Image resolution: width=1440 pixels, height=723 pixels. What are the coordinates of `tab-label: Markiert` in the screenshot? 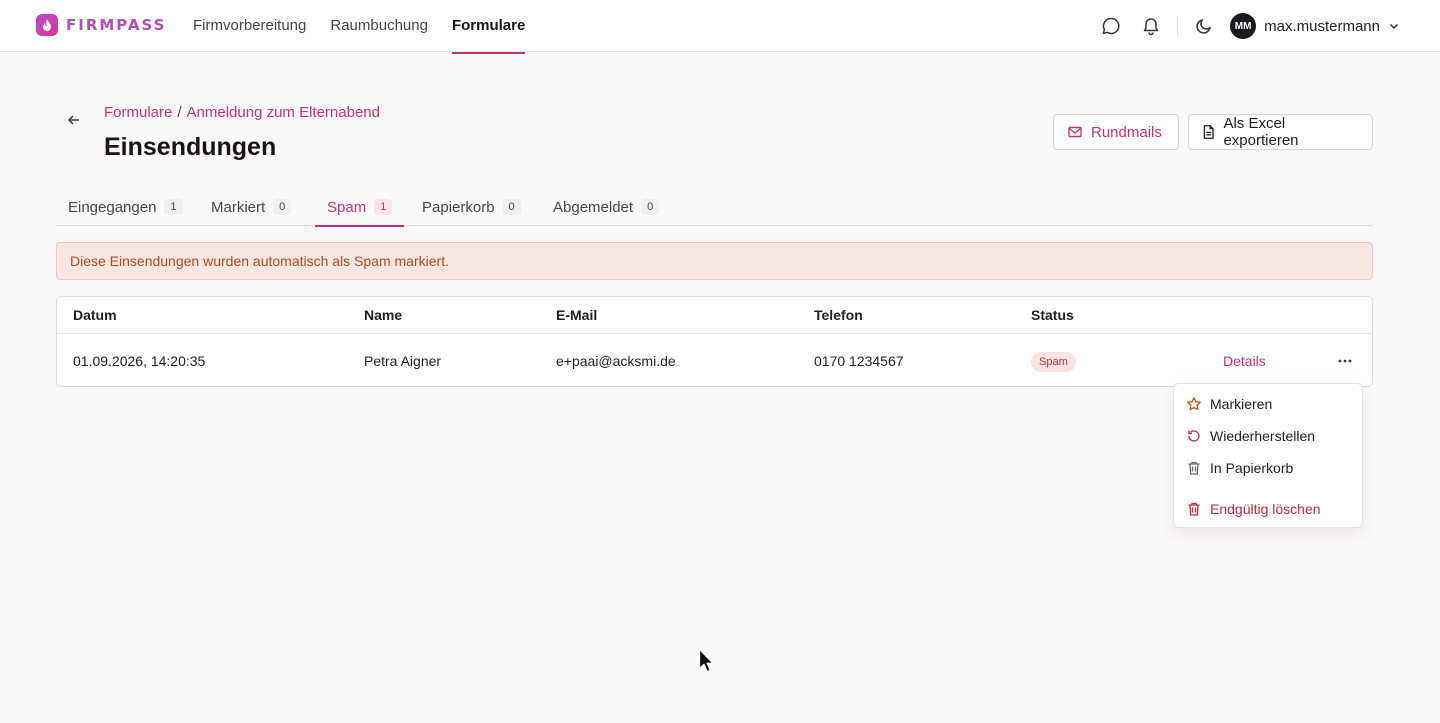 It's located at (238, 207).